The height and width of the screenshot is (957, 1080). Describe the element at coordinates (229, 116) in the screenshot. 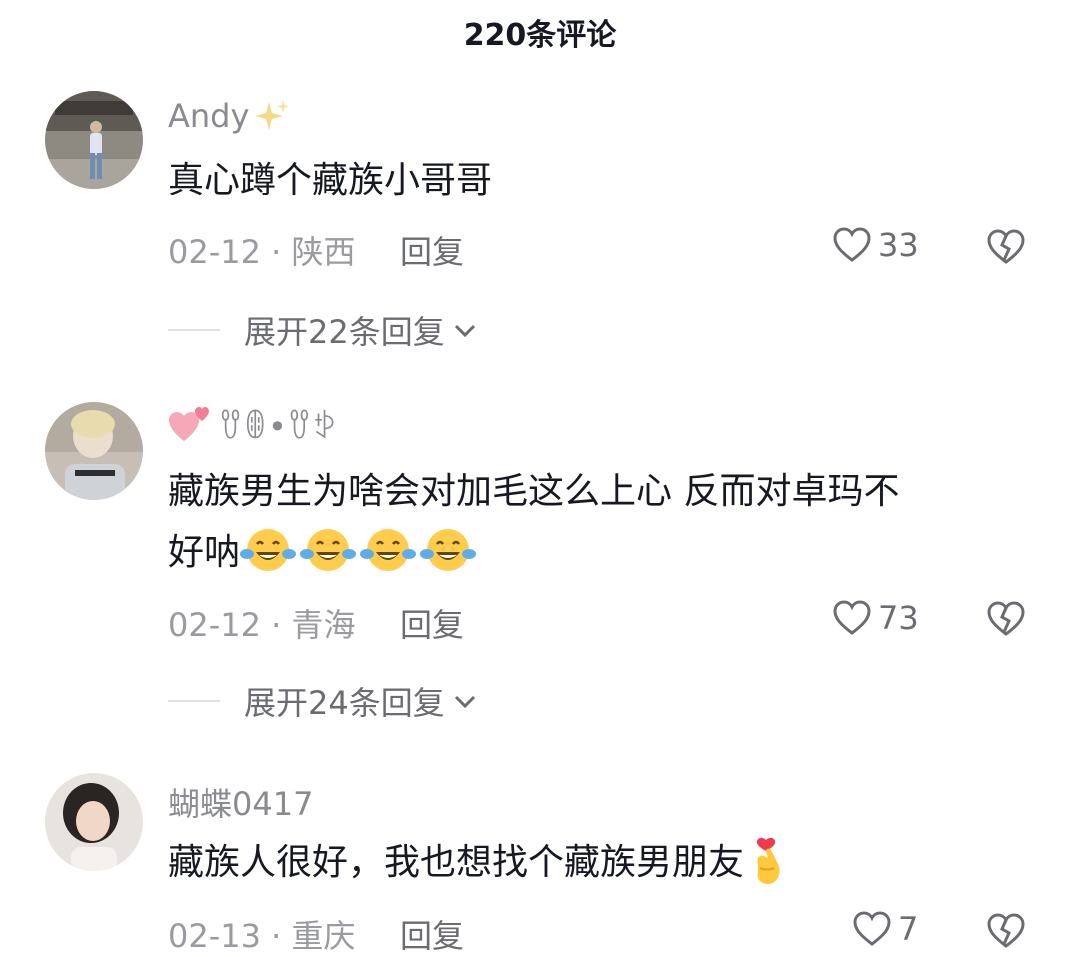

I see `username: Andy` at that location.